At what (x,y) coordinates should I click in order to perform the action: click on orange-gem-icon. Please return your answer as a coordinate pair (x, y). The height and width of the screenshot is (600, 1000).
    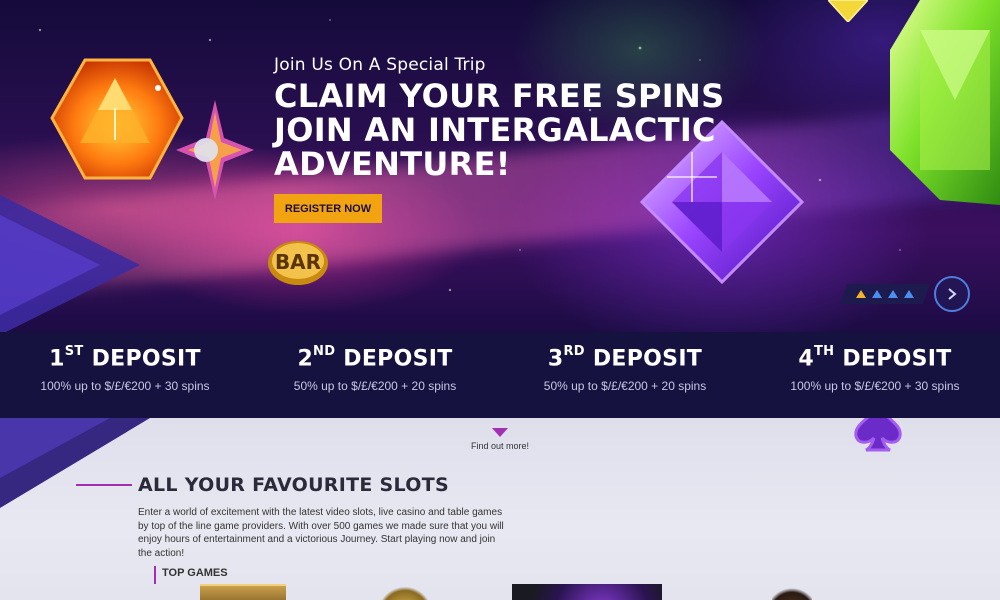
    Looking at the image, I should click on (117, 119).